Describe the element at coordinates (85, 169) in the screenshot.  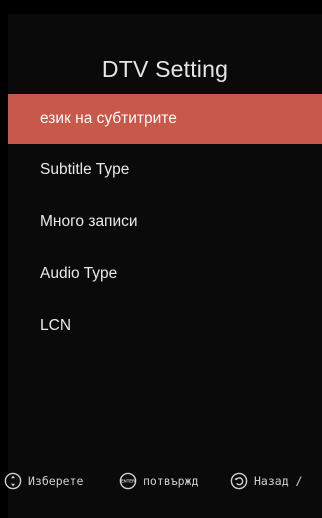
I see `menu-item-label: Subtitle Type` at that location.